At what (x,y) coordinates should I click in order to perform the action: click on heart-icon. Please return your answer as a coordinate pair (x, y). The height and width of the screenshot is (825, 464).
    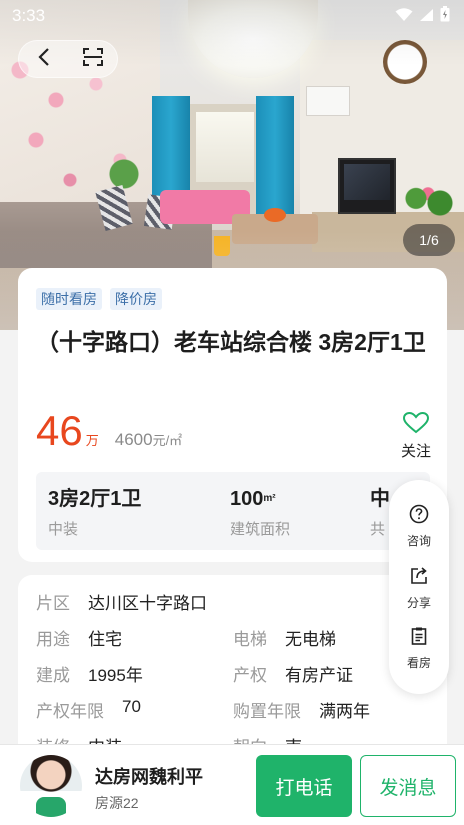
    Looking at the image, I should click on (416, 424).